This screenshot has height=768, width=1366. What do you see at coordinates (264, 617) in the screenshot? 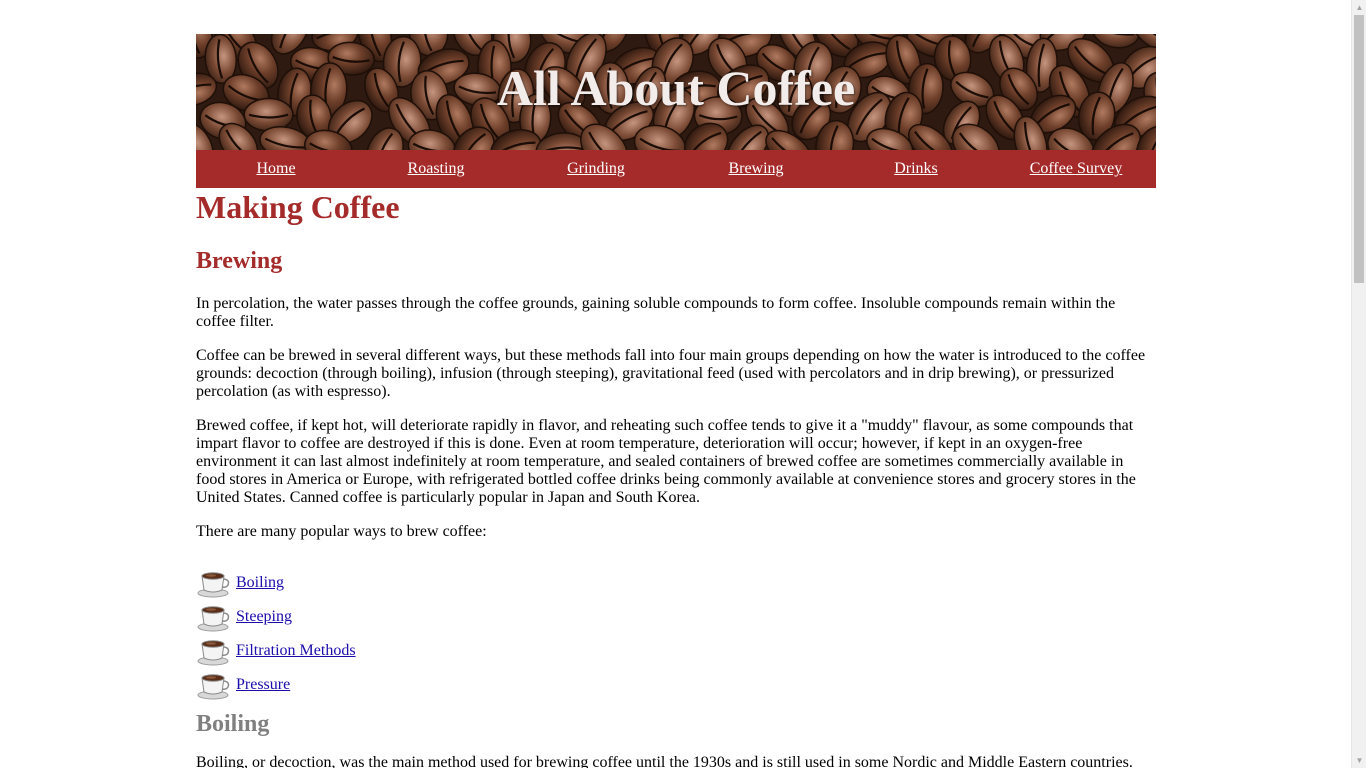
I see `method-link-steeping: Steeping` at bounding box center [264, 617].